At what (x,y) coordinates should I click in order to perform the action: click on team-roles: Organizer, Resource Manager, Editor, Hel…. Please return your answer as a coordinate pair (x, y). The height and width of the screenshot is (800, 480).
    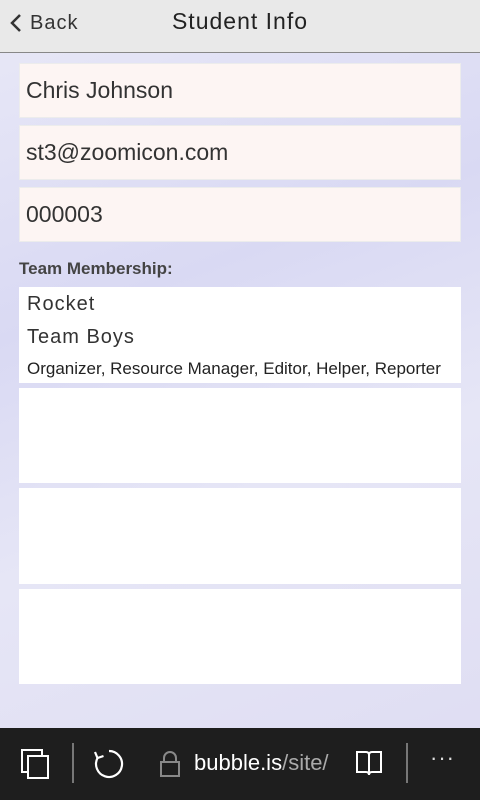
    Looking at the image, I should click on (234, 368).